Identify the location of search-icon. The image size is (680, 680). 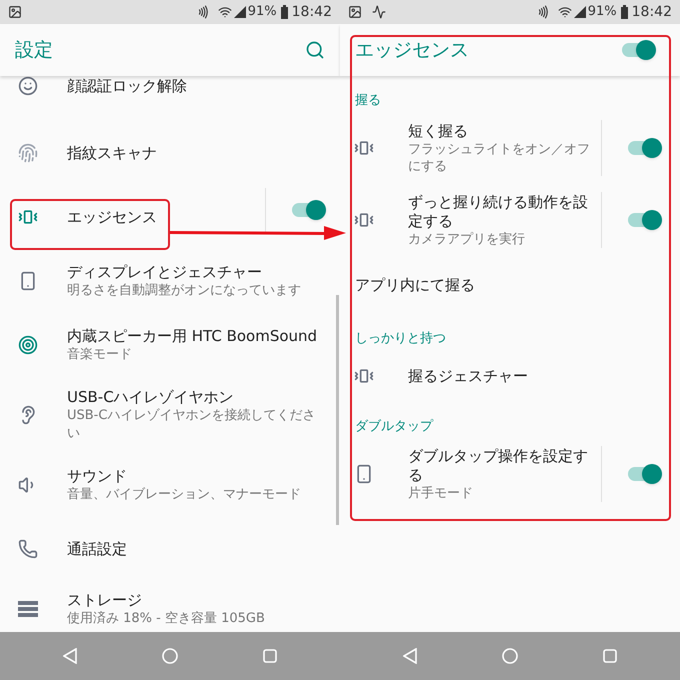
(315, 50).